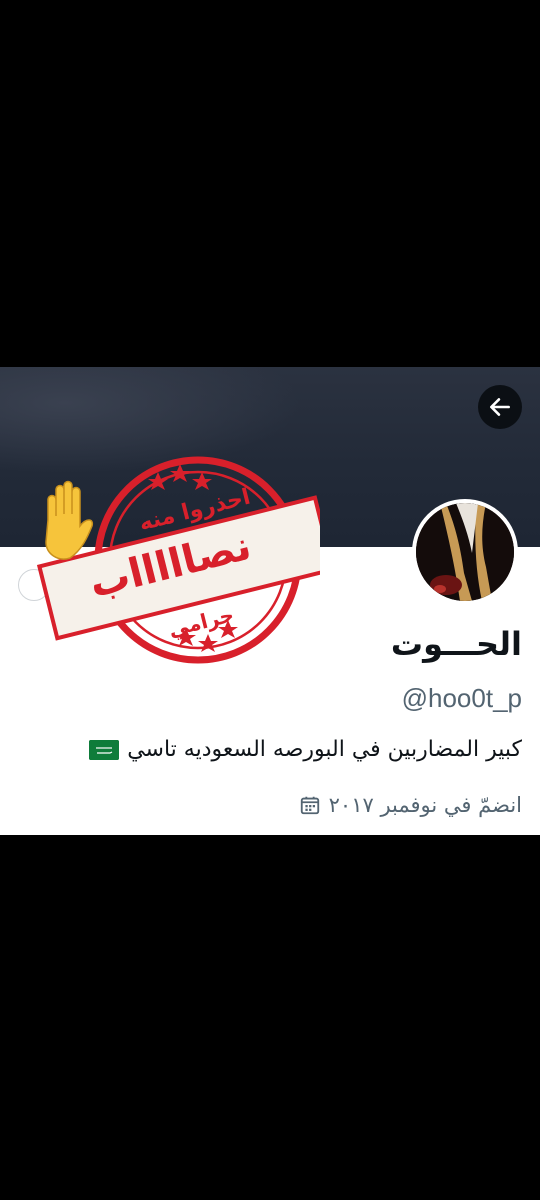  What do you see at coordinates (324, 749) in the screenshot?
I see `bio-text: كبير المضاربين في البورصه السعوديه تاسي` at bounding box center [324, 749].